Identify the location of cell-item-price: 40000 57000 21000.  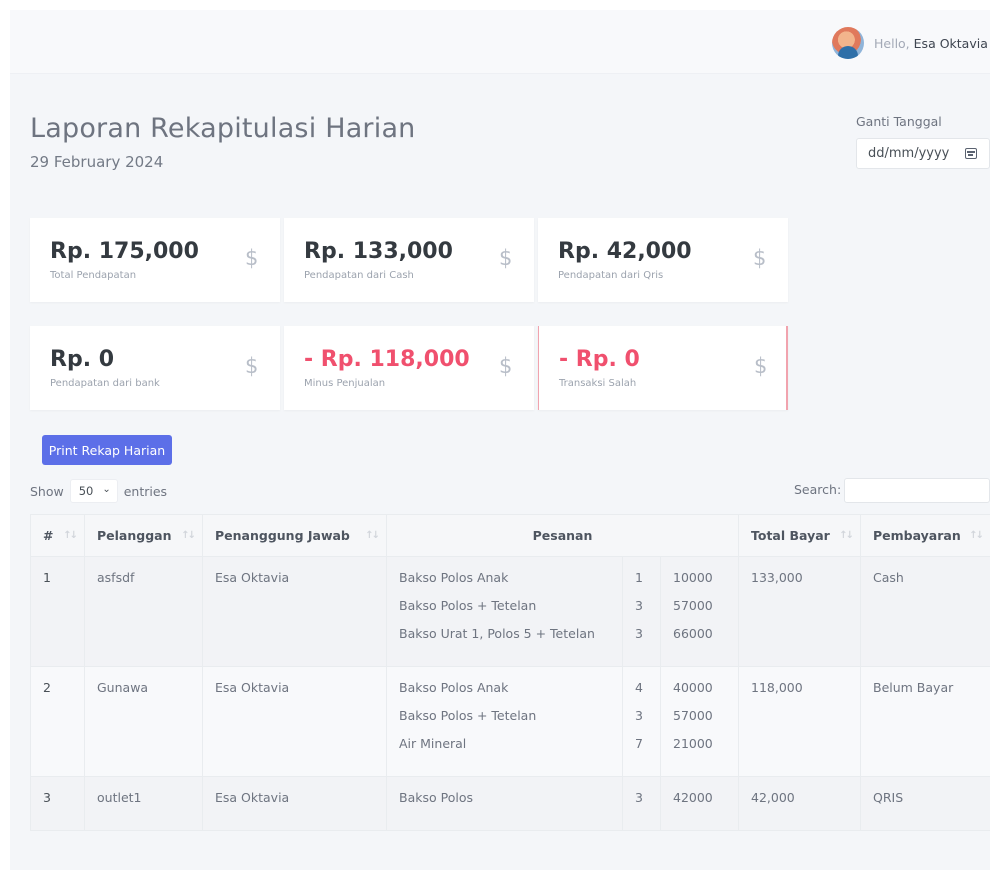
(699, 721).